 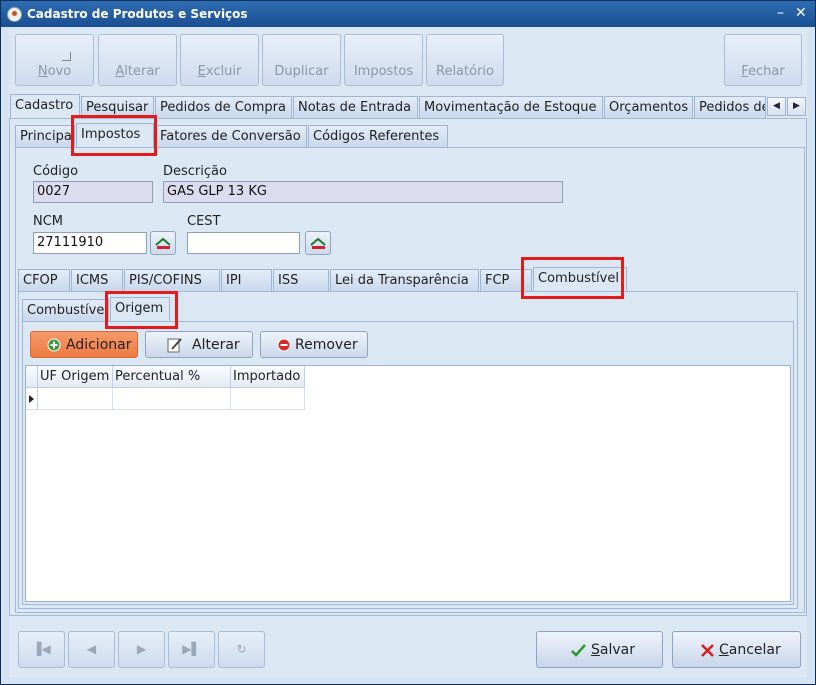 I want to click on relatorio-button: Relatório, so click(x=465, y=60).